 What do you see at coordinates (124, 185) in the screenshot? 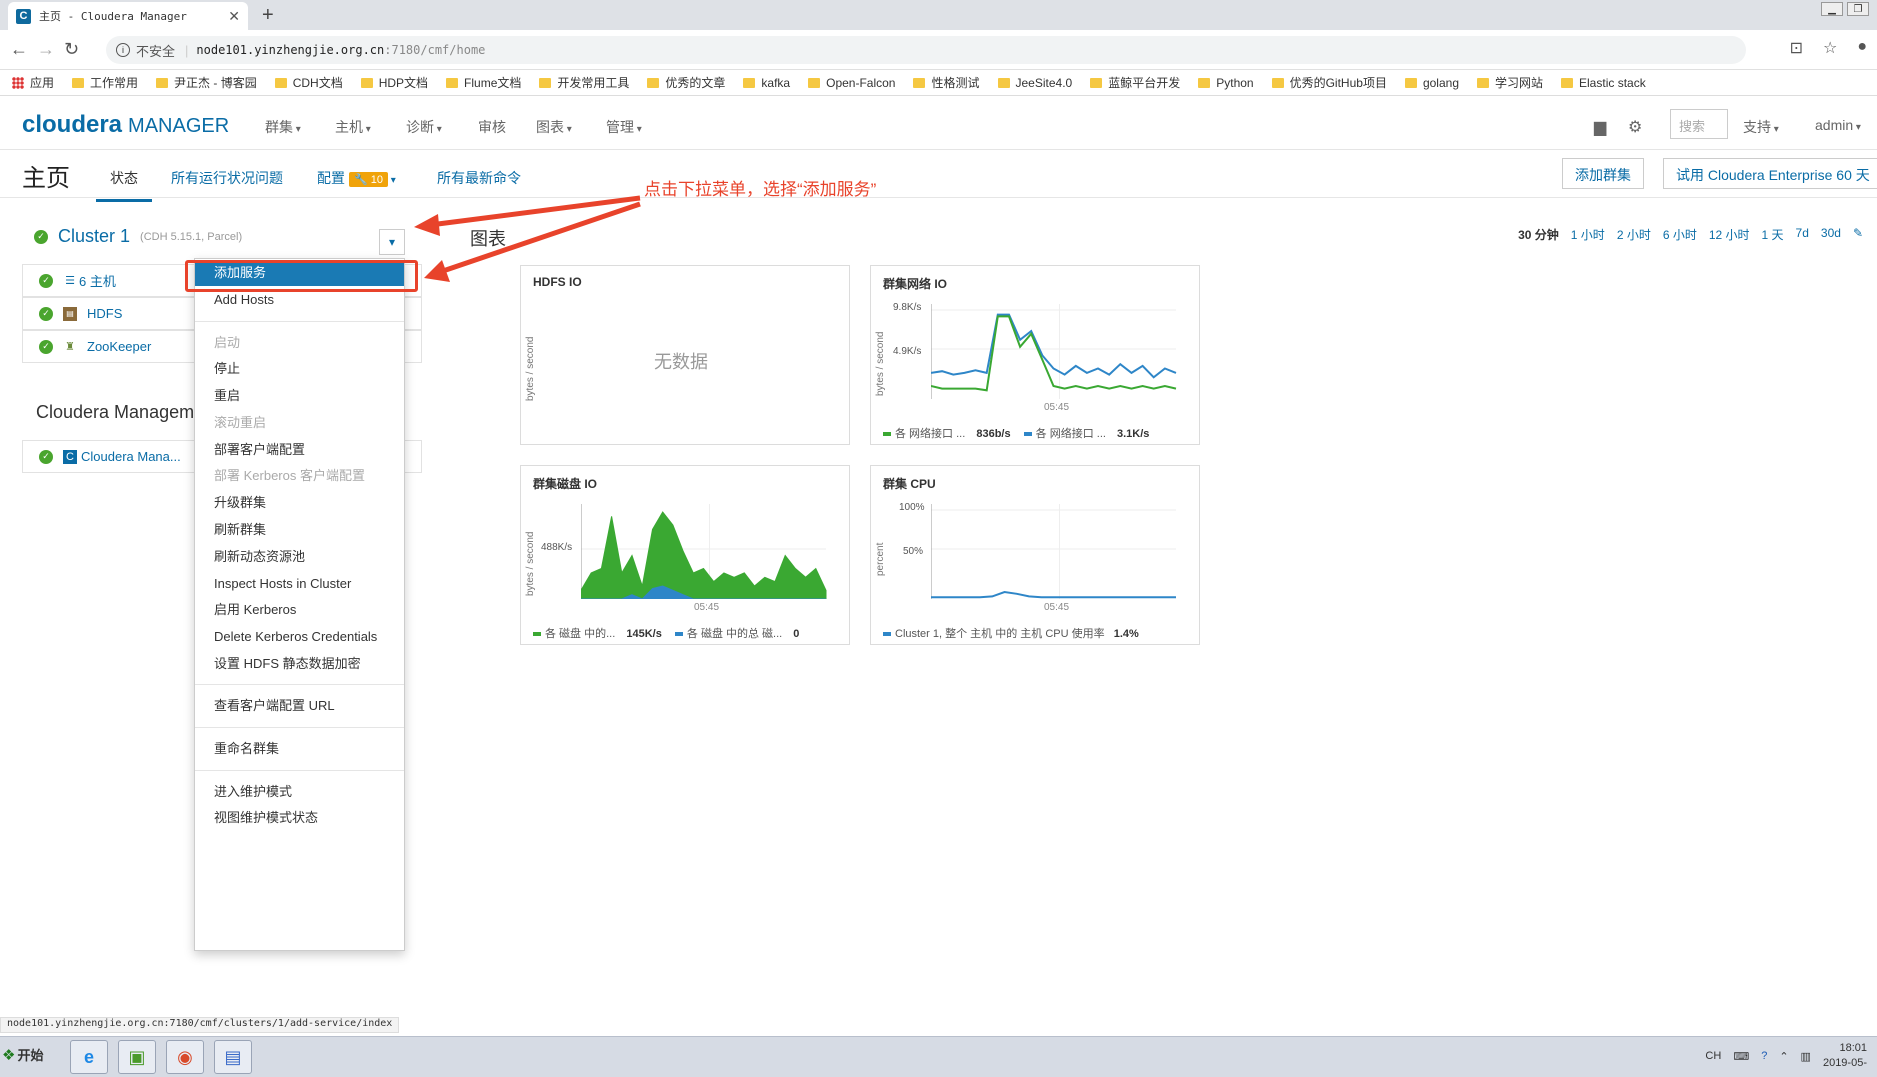
I see `tab-status: 状态` at bounding box center [124, 185].